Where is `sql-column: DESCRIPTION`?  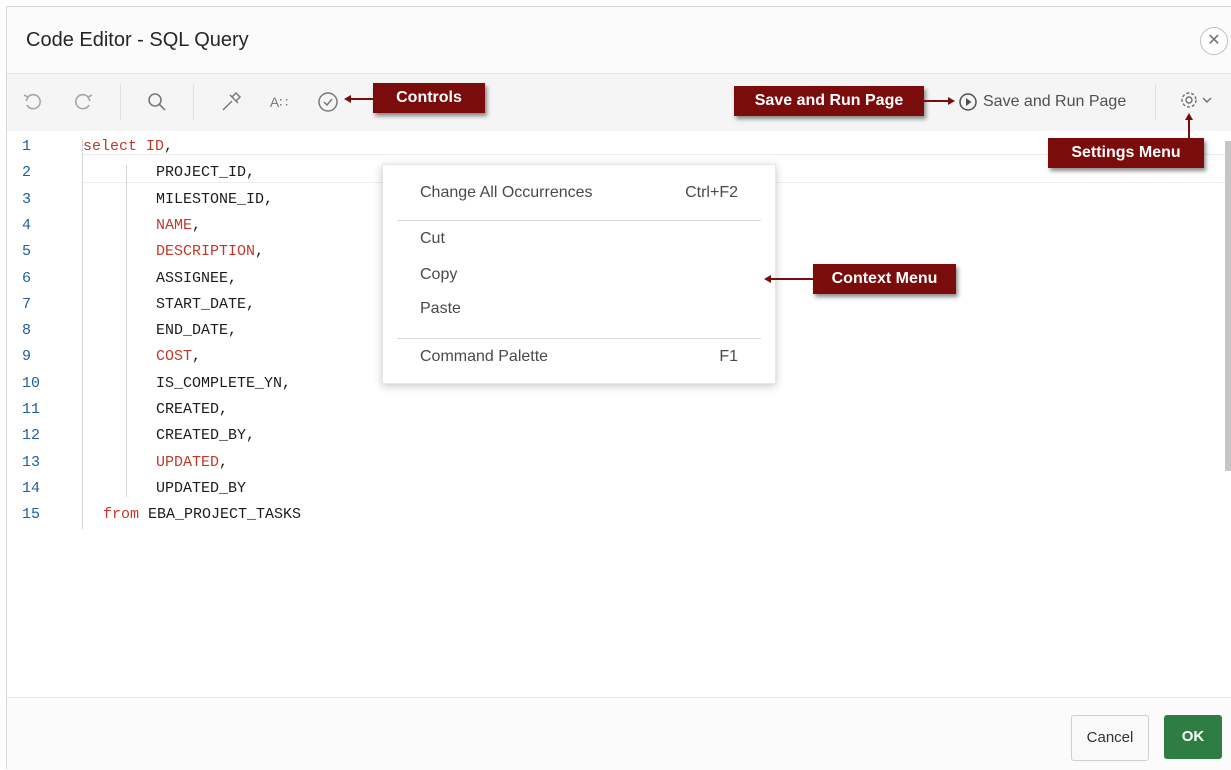 sql-column: DESCRIPTION is located at coordinates (206, 252).